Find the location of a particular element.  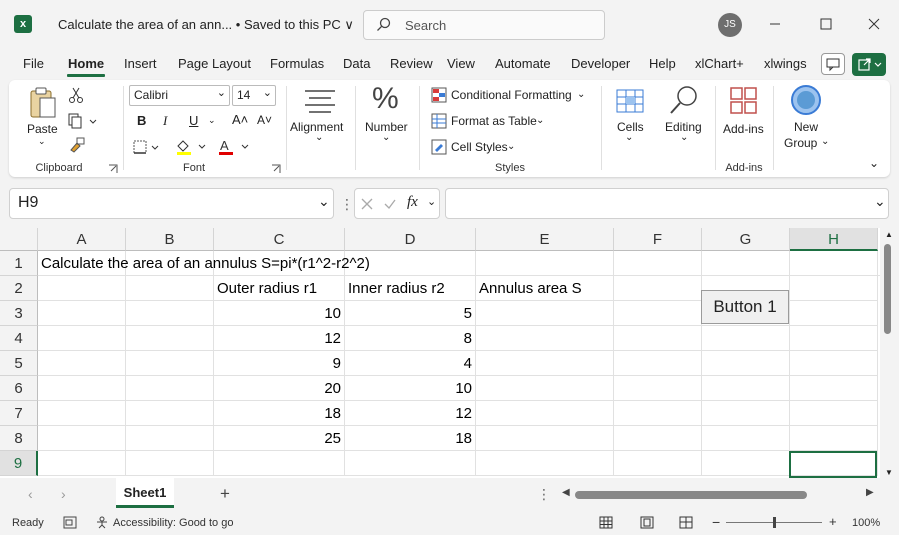

cell-d2: Inner radius r2 is located at coordinates (410, 288).